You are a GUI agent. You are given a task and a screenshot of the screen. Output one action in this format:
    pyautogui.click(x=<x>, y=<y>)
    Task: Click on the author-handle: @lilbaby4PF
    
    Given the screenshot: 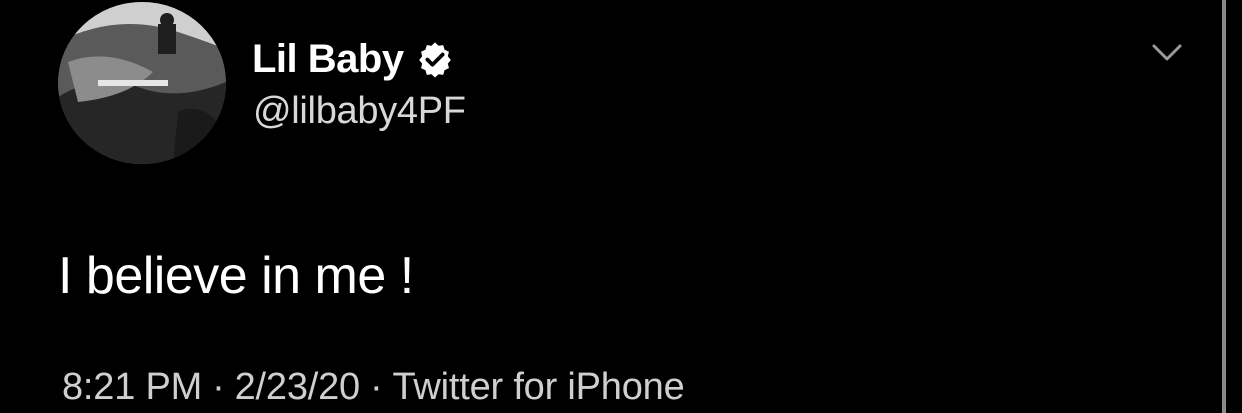 What is the action you would take?
    pyautogui.click(x=359, y=111)
    